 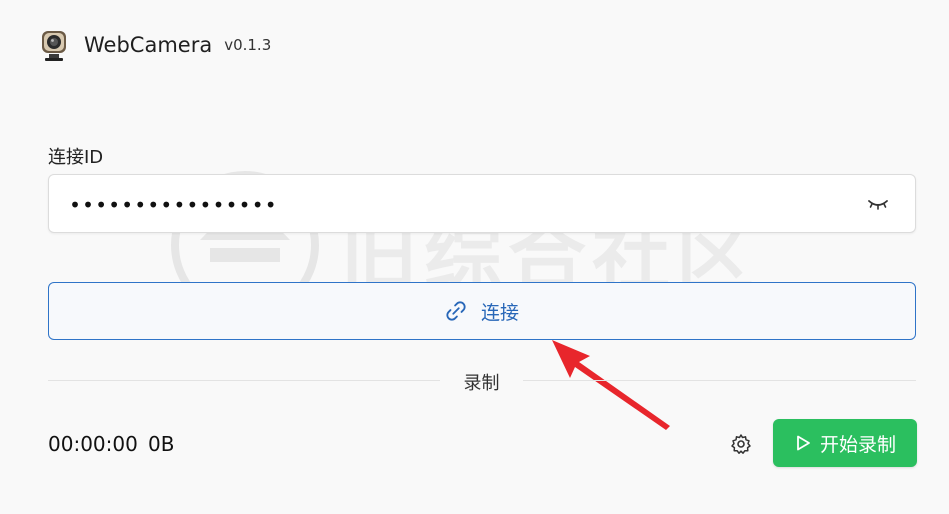 What do you see at coordinates (481, 383) in the screenshot?
I see `recording-section-label: 录制` at bounding box center [481, 383].